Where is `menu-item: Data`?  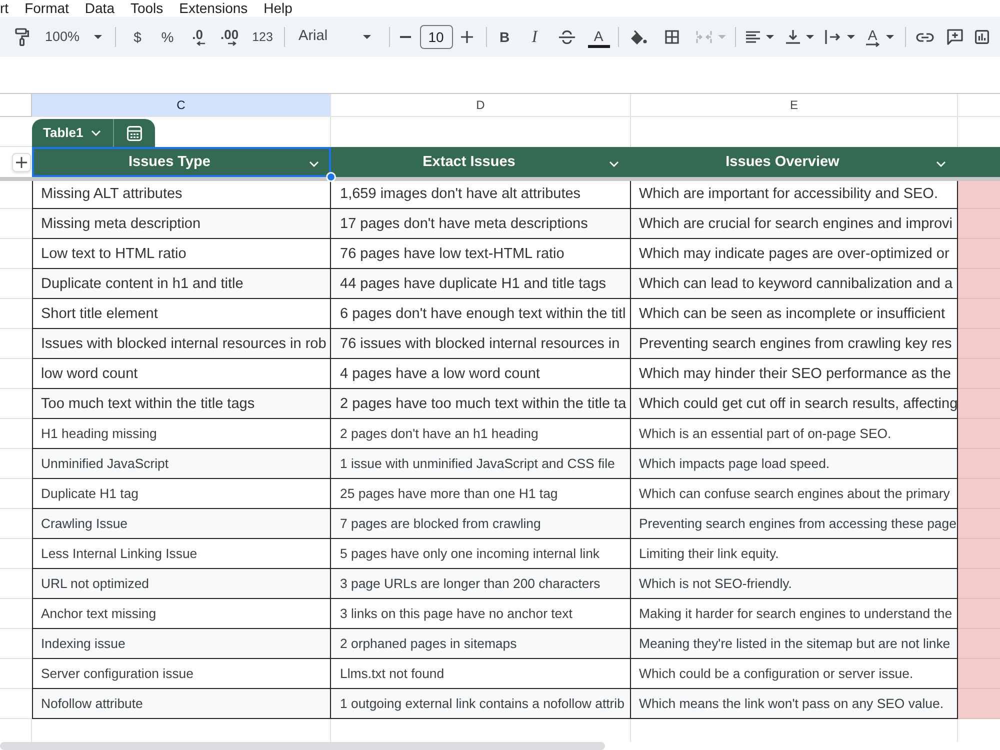
menu-item: Data is located at coordinates (99, 8).